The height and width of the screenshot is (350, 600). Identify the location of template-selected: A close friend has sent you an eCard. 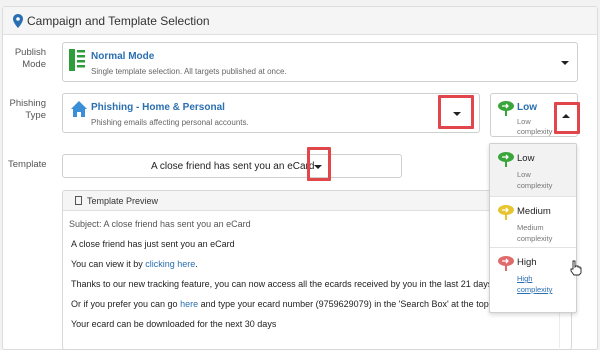
(233, 166).